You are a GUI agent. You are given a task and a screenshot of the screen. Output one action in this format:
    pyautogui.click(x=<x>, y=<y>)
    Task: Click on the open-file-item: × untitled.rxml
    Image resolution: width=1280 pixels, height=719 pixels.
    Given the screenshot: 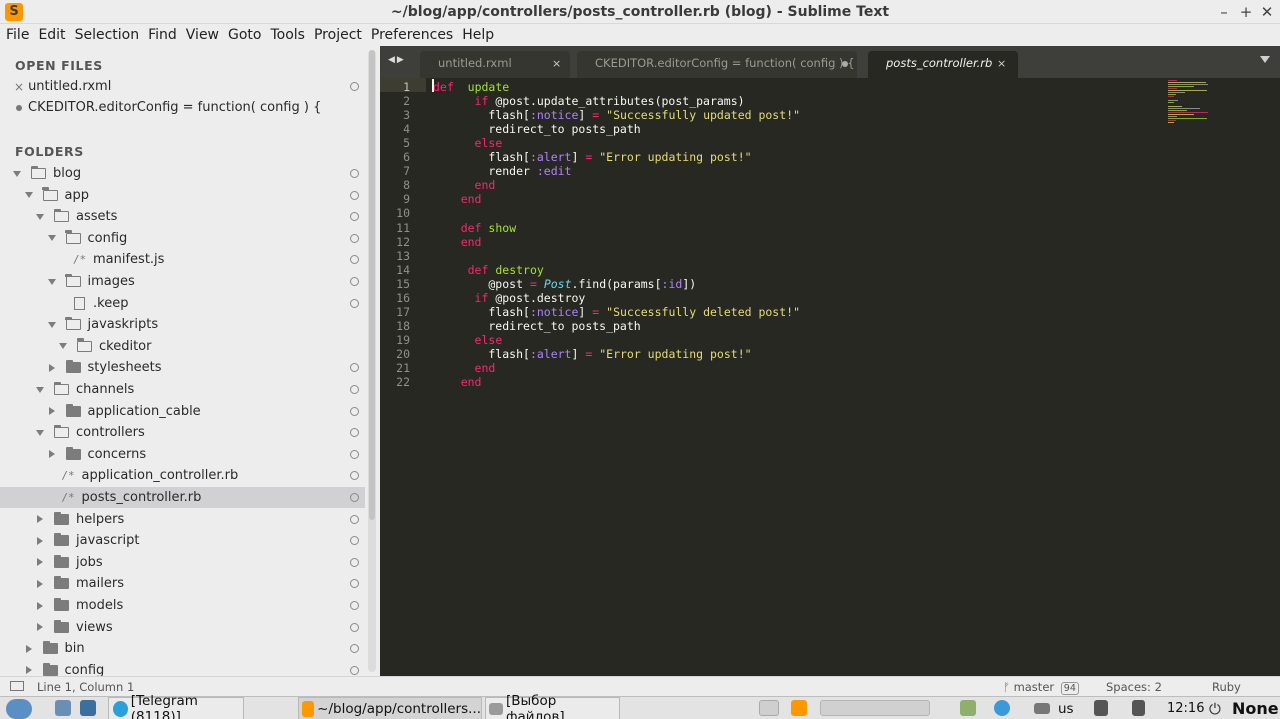 What is the action you would take?
    pyautogui.click(x=182, y=86)
    